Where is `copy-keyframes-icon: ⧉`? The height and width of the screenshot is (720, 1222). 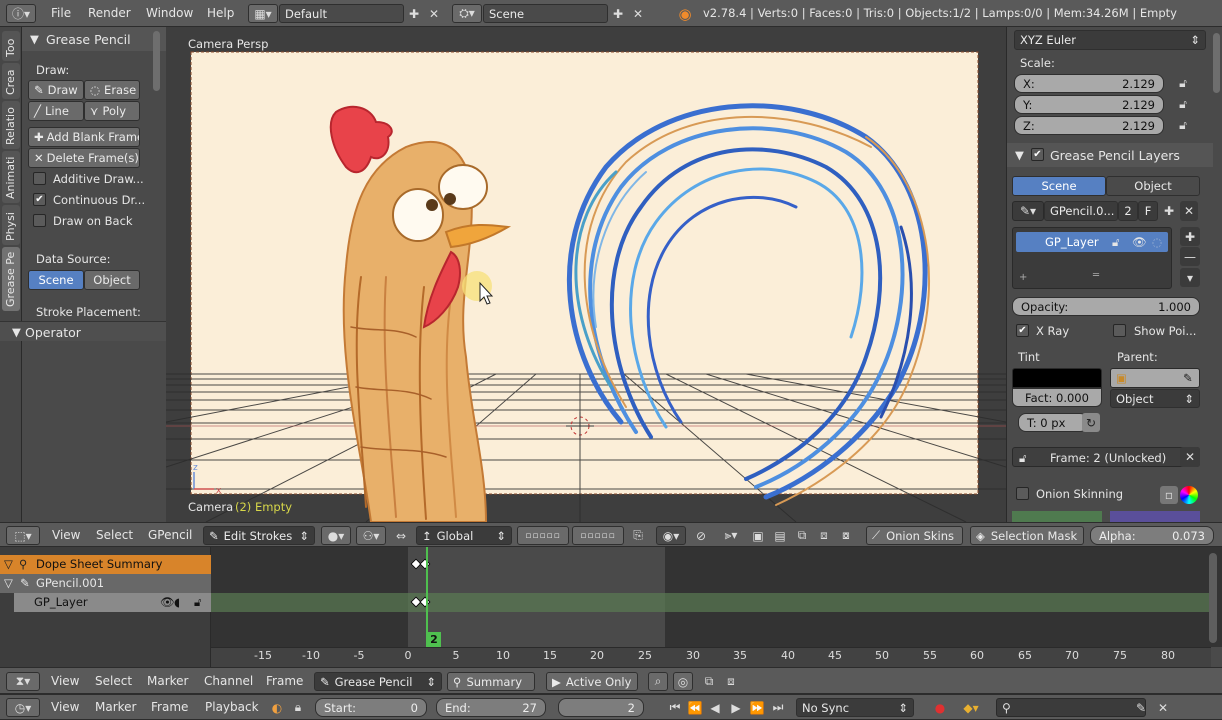 copy-keyframes-icon: ⧉ is located at coordinates (709, 681).